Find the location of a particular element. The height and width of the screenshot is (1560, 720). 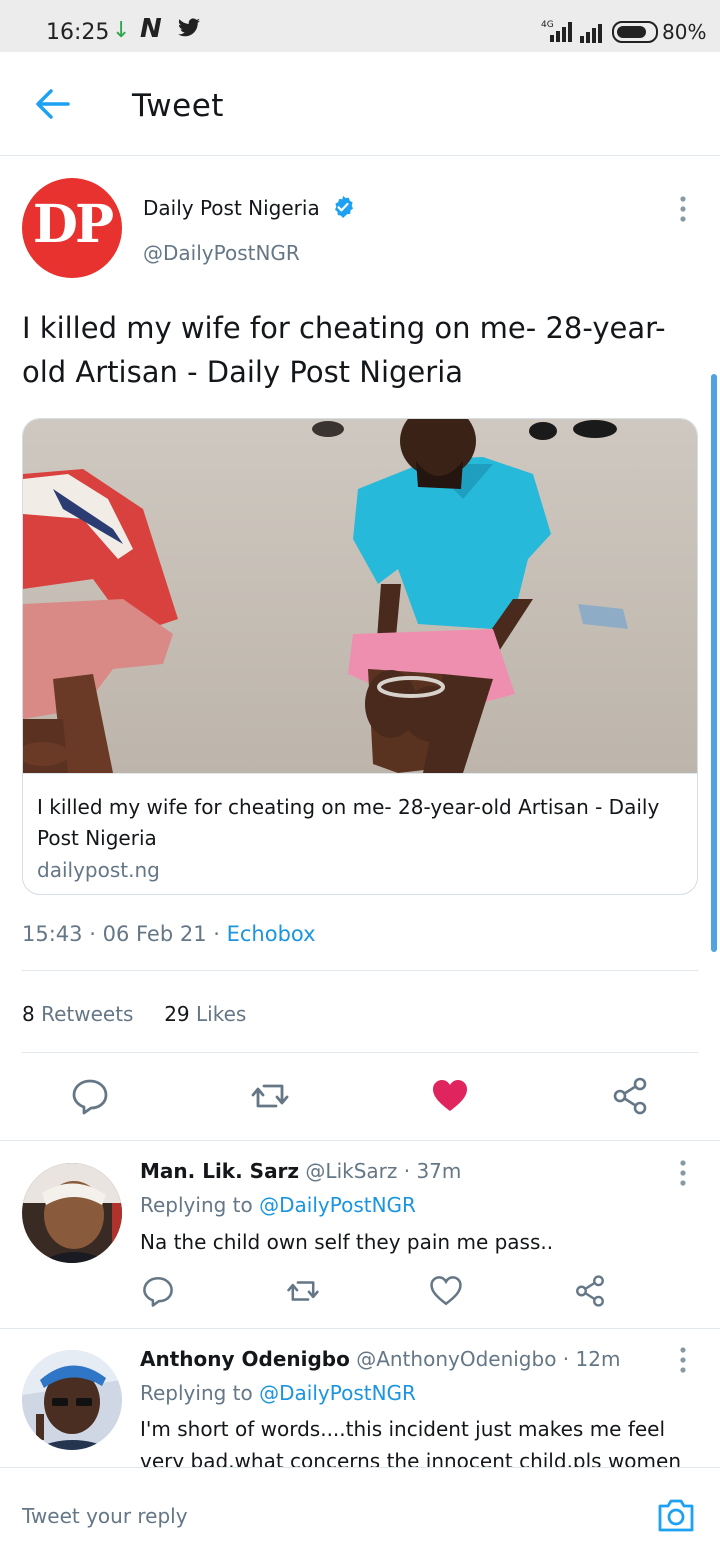

reply-header: Anthony Odenigbo @AnthonyOdenigbo · 12m is located at coordinates (380, 1359).